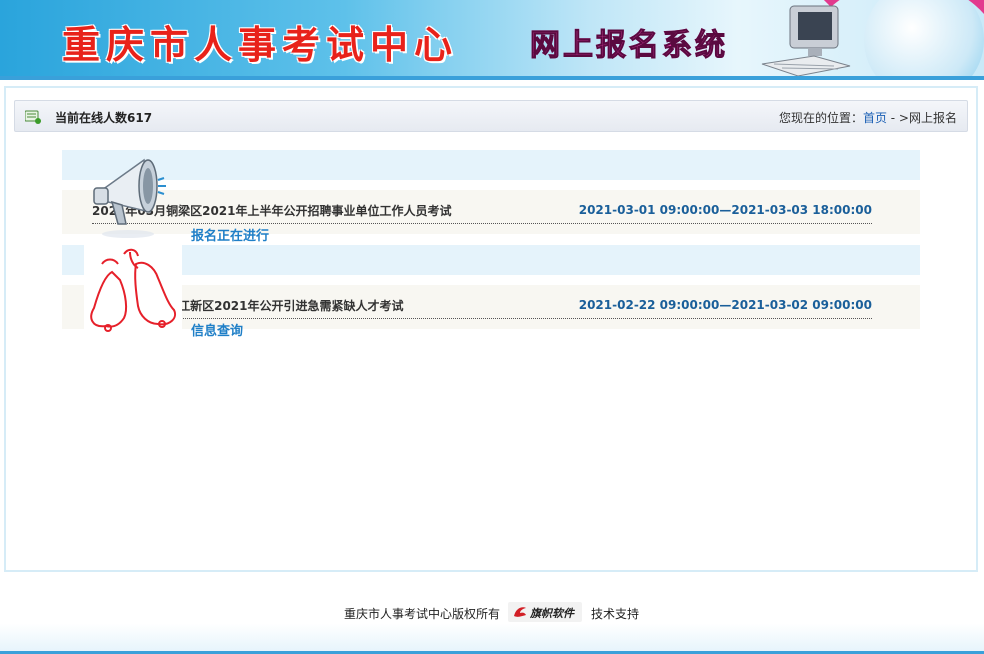 Image resolution: width=984 pixels, height=654 pixels. I want to click on online-count: 当前在线人数617, so click(104, 118).